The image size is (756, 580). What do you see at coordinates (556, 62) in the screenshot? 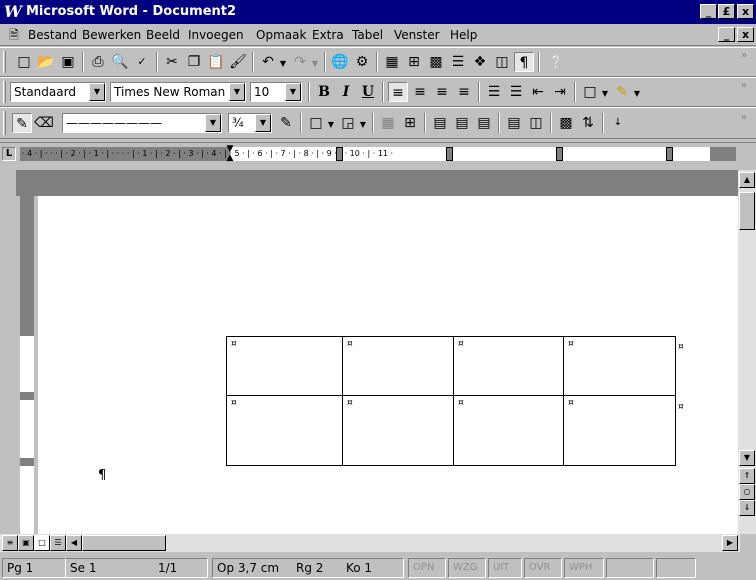
I see `help-icon: ❔` at bounding box center [556, 62].